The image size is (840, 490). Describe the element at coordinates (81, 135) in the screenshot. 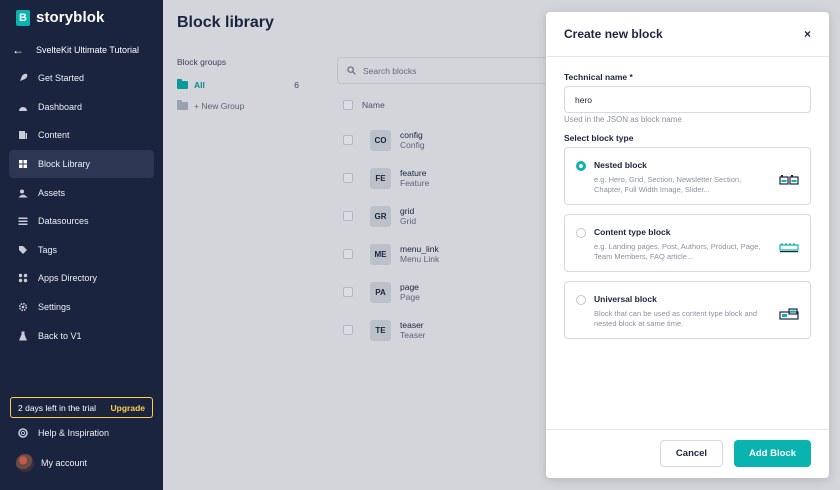

I see `sidebar-item-content: Content` at that location.